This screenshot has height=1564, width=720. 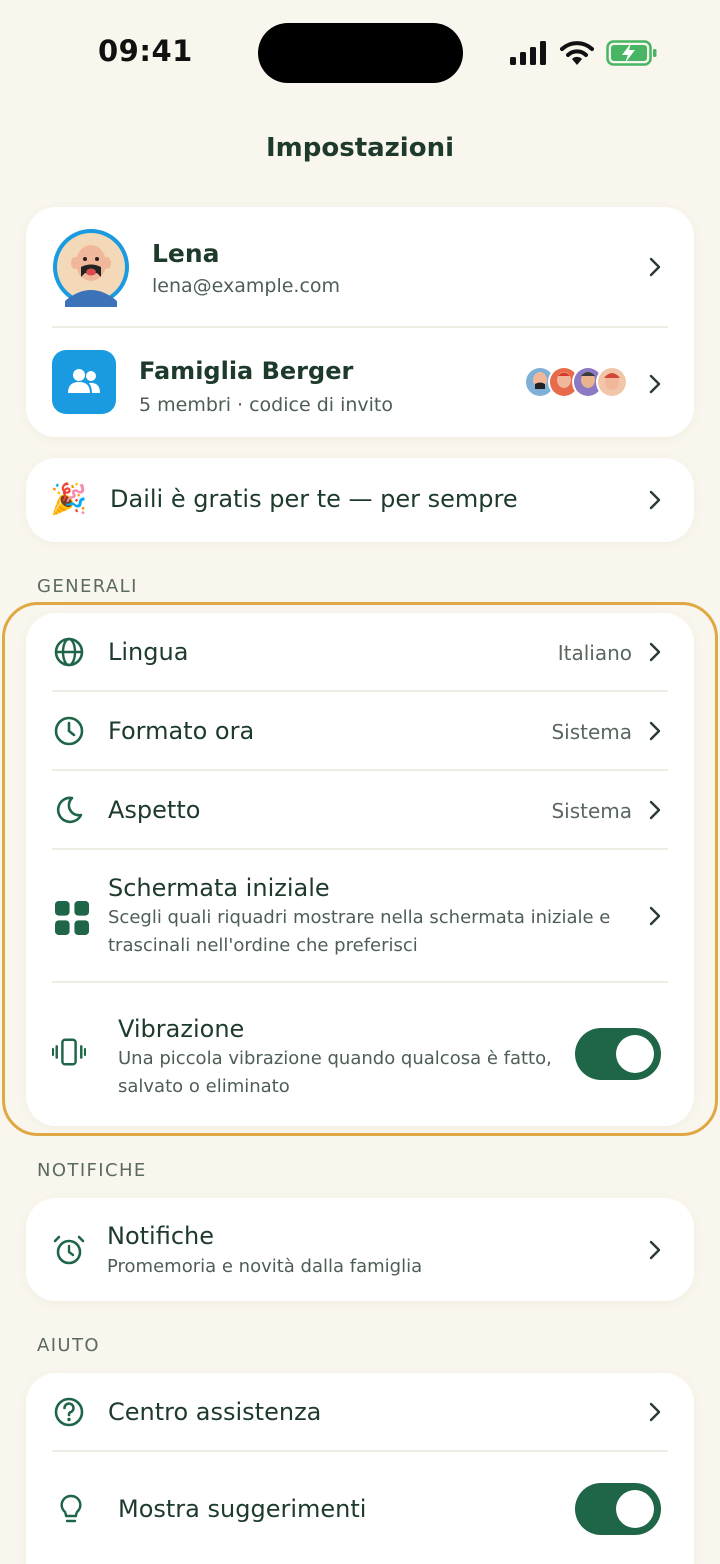 I want to click on page-title: Impostazioni, so click(x=360, y=148).